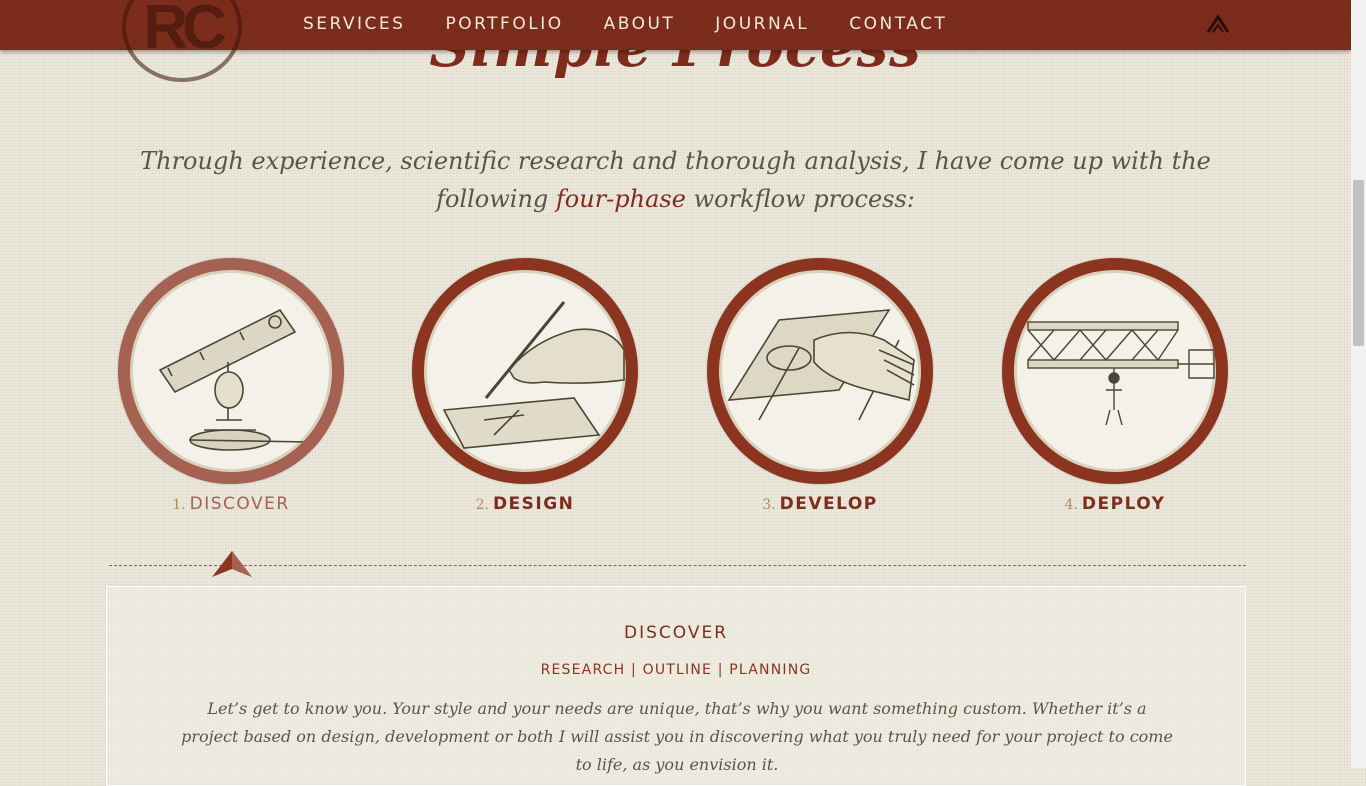 This screenshot has width=1366, height=786. What do you see at coordinates (533, 504) in the screenshot?
I see `step-title: DESIGN` at bounding box center [533, 504].